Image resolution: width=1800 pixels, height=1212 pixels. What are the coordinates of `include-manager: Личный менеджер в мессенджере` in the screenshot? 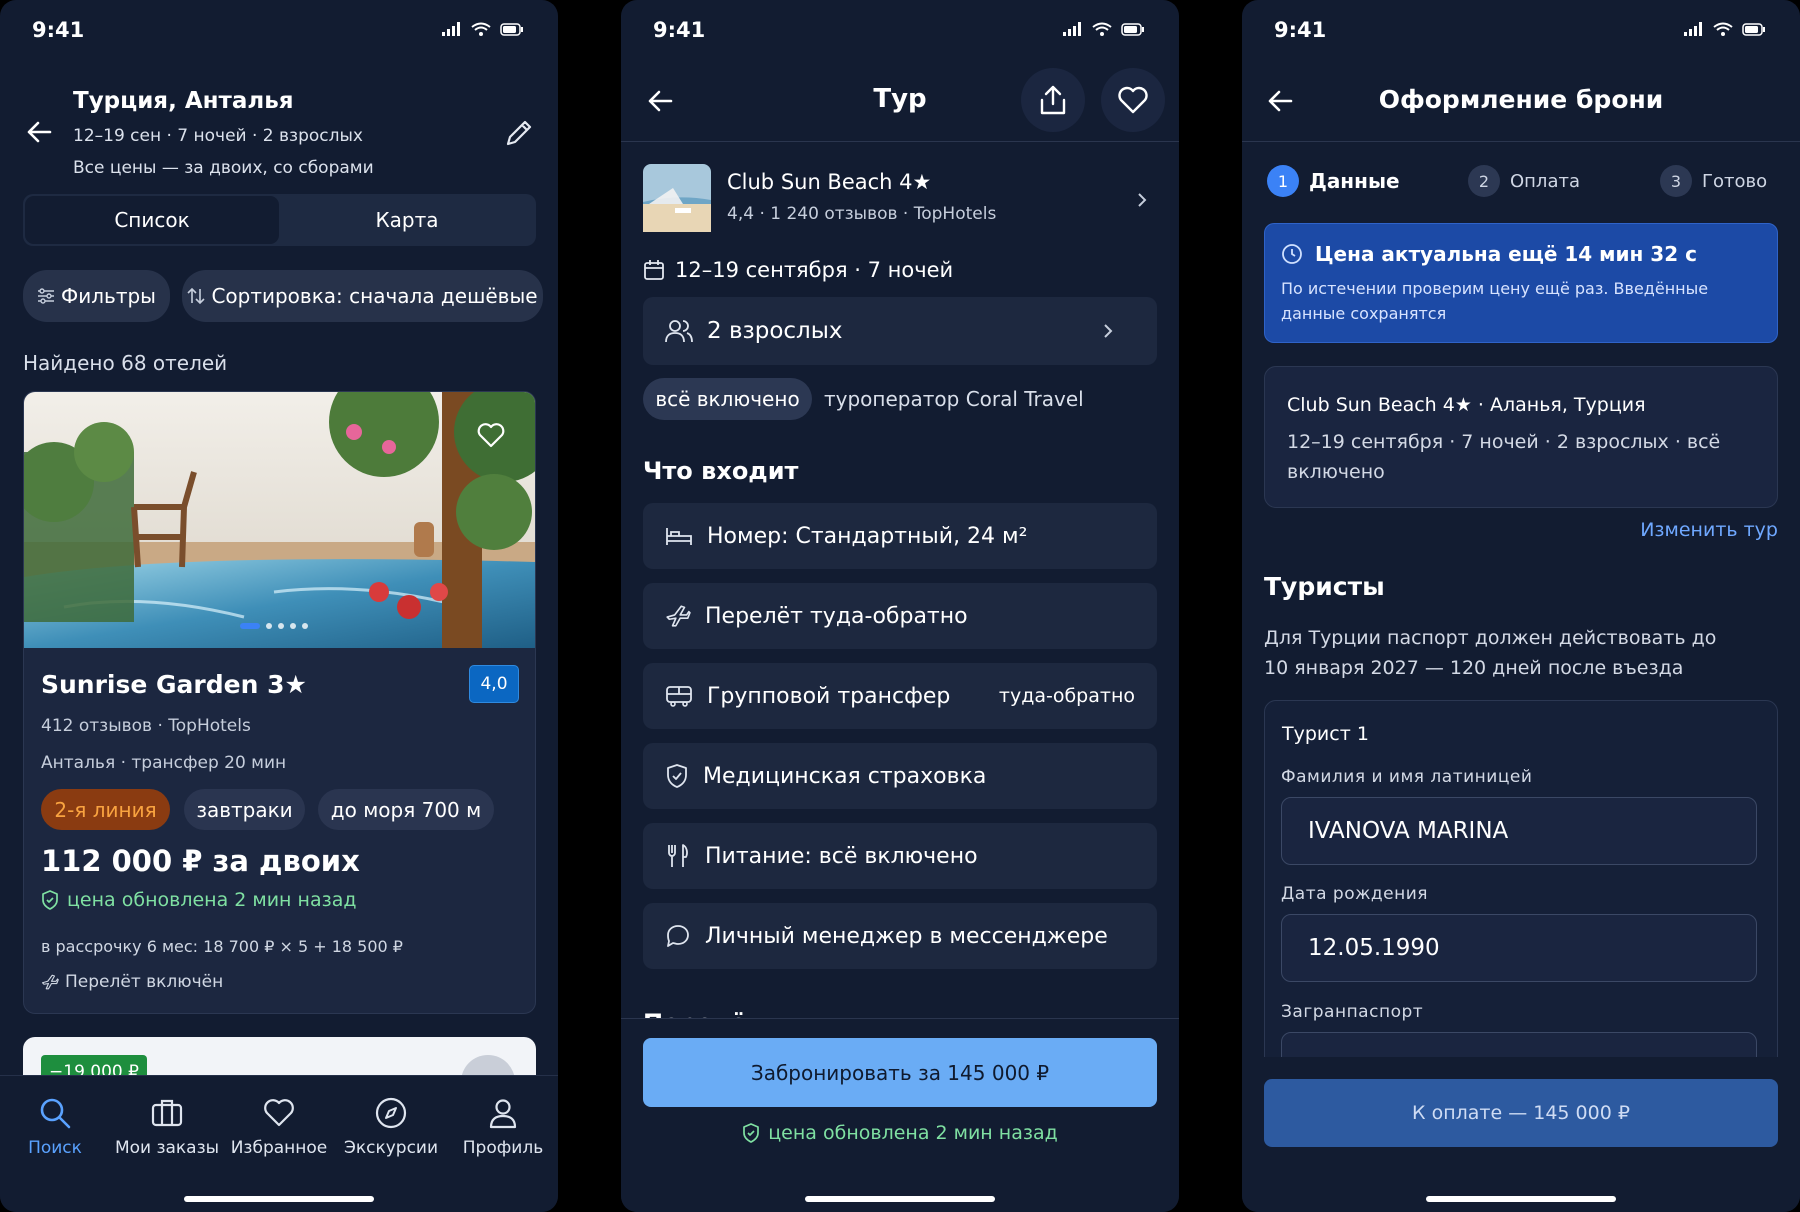 It's located at (900, 936).